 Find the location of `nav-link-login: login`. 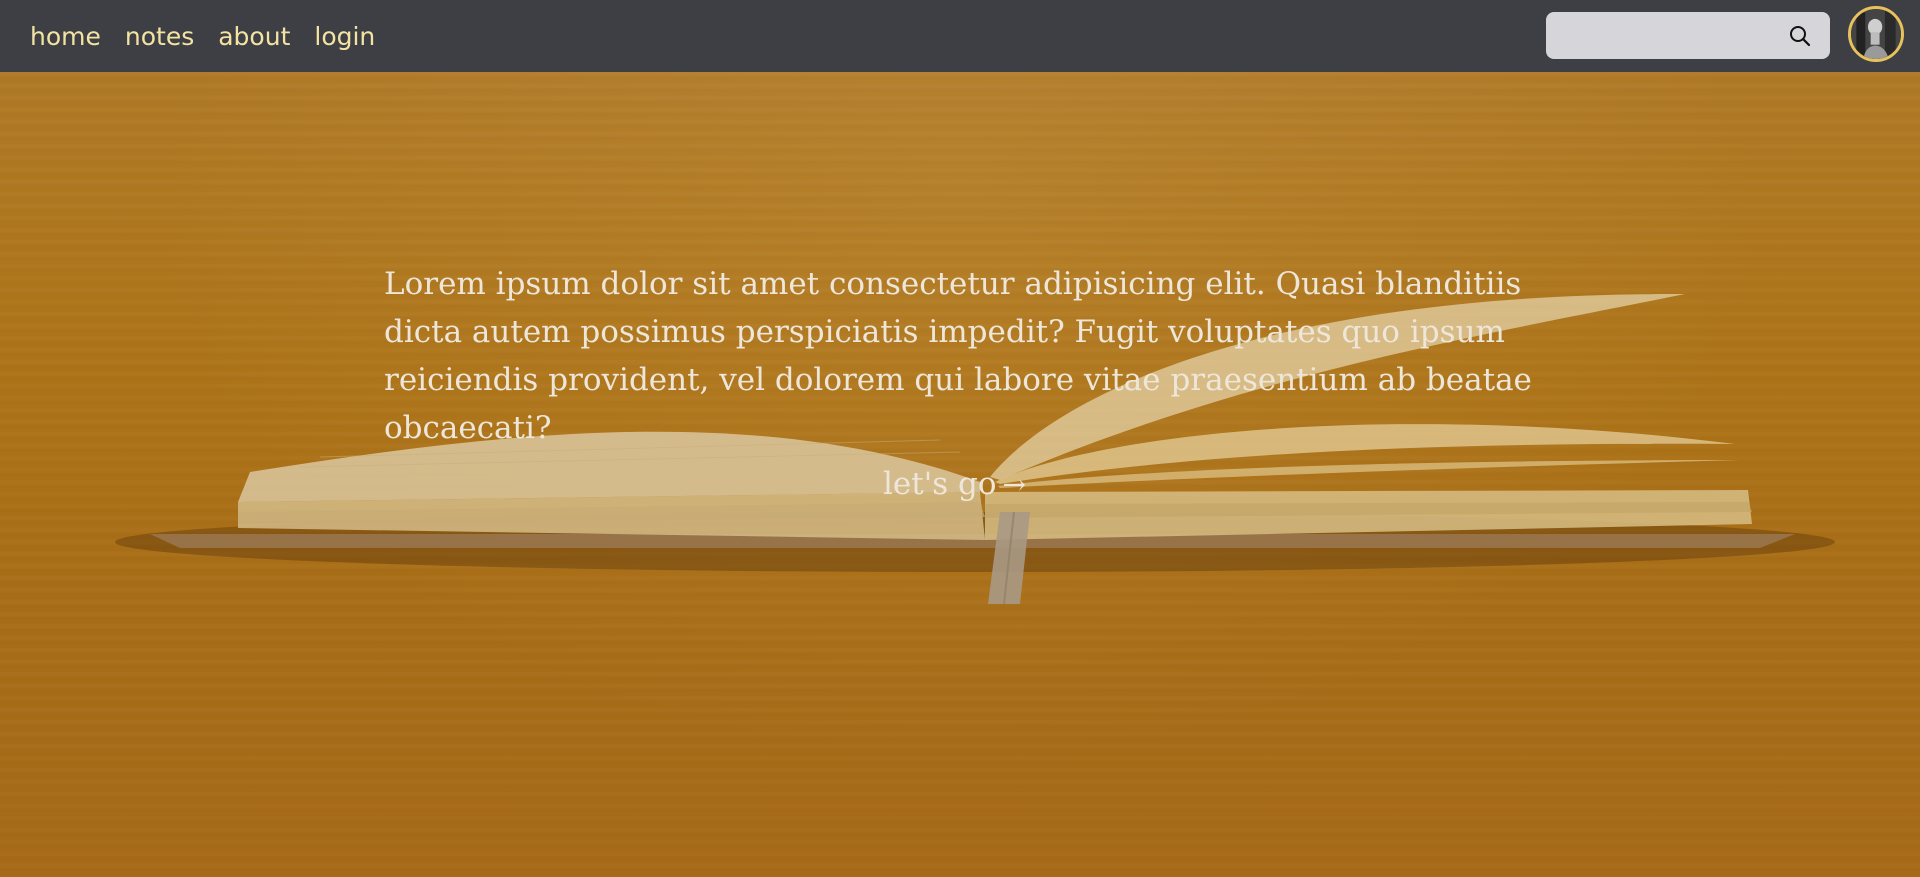

nav-link-login: login is located at coordinates (344, 36).